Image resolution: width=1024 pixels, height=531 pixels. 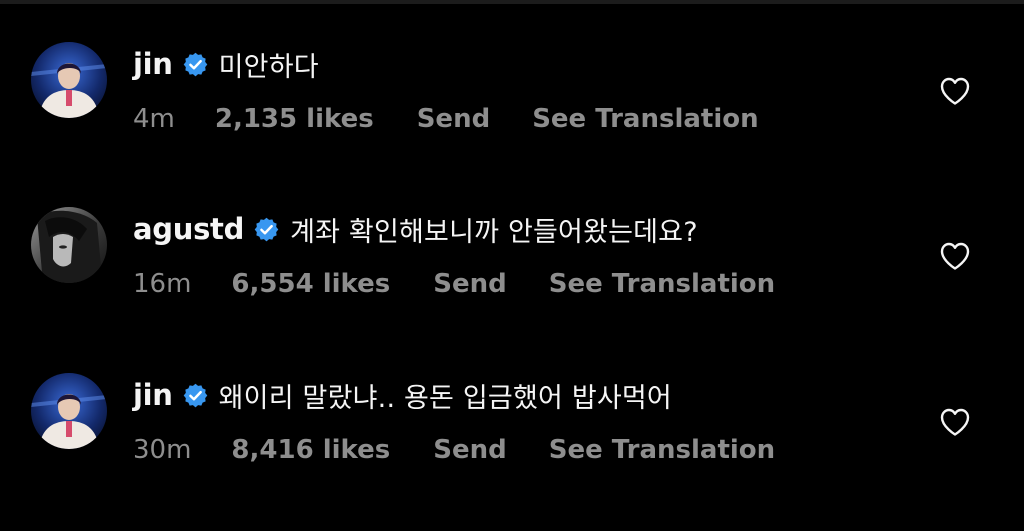 I want to click on comment-text: 계좌 확인해보니까 안들어왔는데요?, so click(x=494, y=232).